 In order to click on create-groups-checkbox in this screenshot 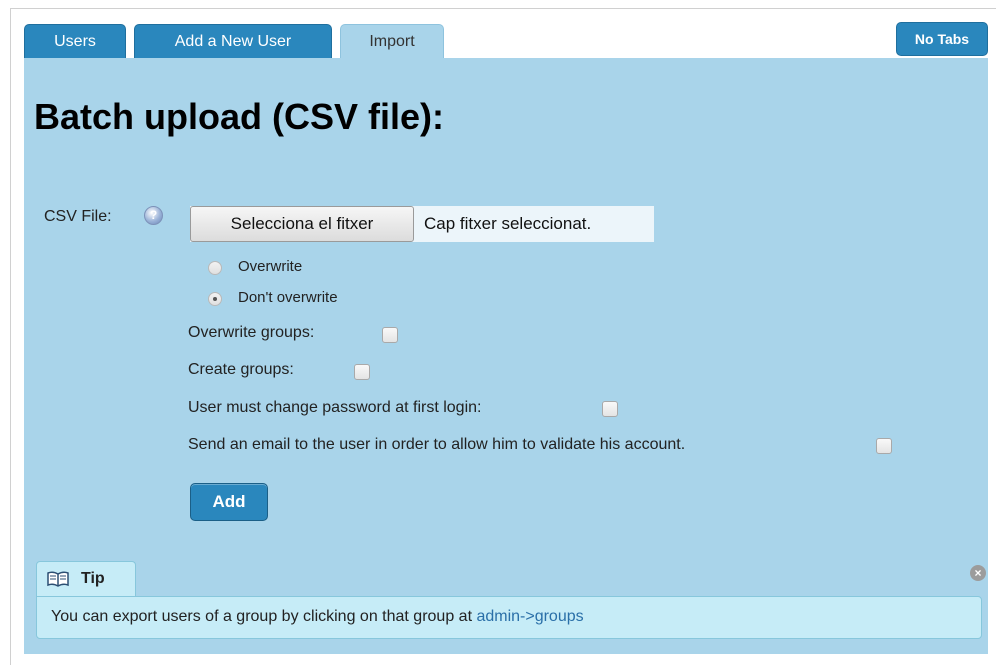, I will do `click(362, 372)`.